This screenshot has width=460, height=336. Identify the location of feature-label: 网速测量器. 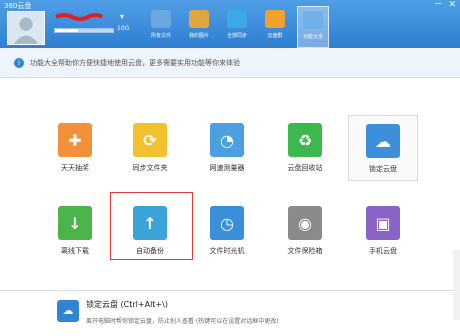
(227, 168).